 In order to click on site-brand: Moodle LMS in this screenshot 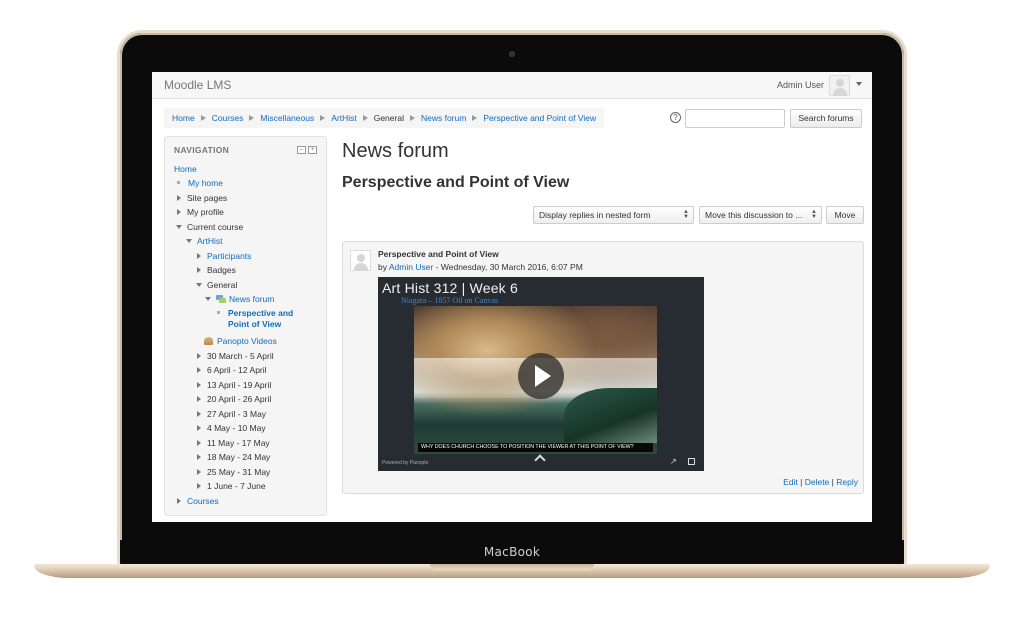, I will do `click(197, 85)`.